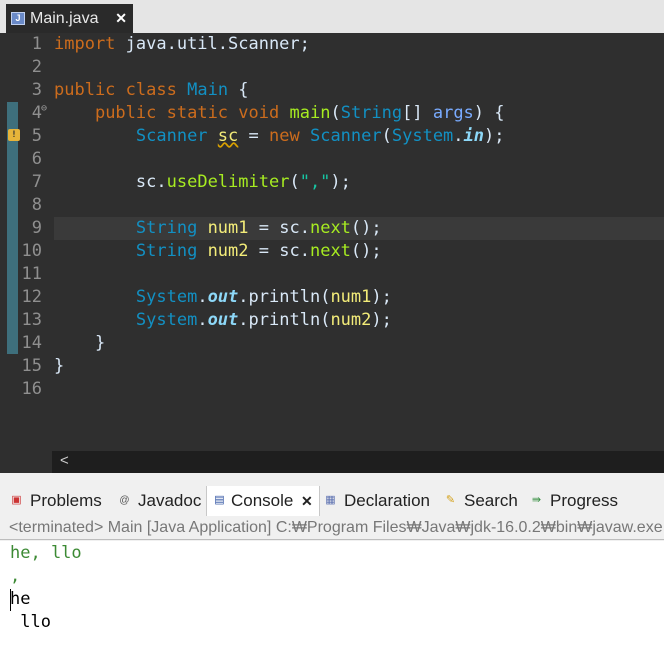 Image resolution: width=664 pixels, height=672 pixels. I want to click on problems-icon: ▣, so click(16, 500).